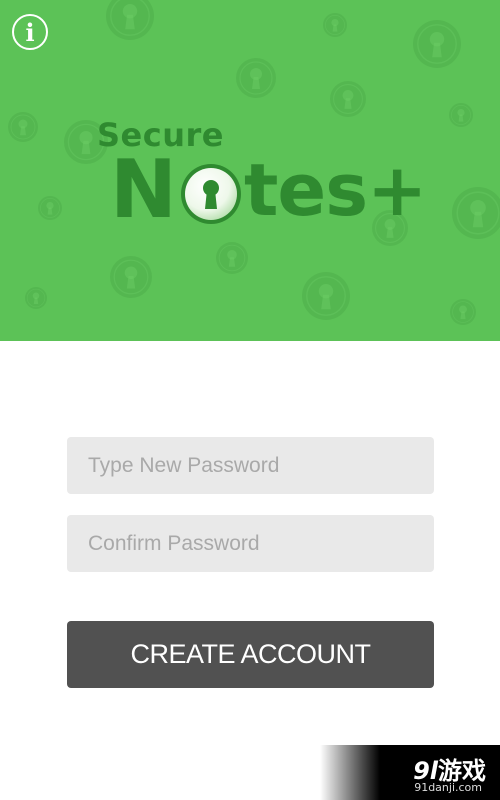 This screenshot has width=500, height=800. What do you see at coordinates (210, 194) in the screenshot?
I see `keyhole-icon` at bounding box center [210, 194].